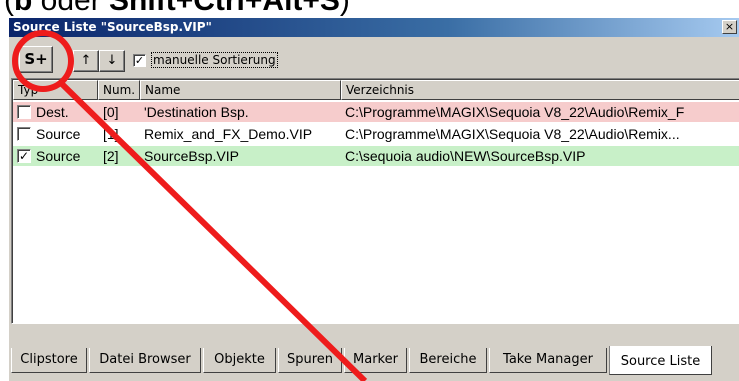  Describe the element at coordinates (24, 156) in the screenshot. I see `row-checkbox: ✓` at that location.